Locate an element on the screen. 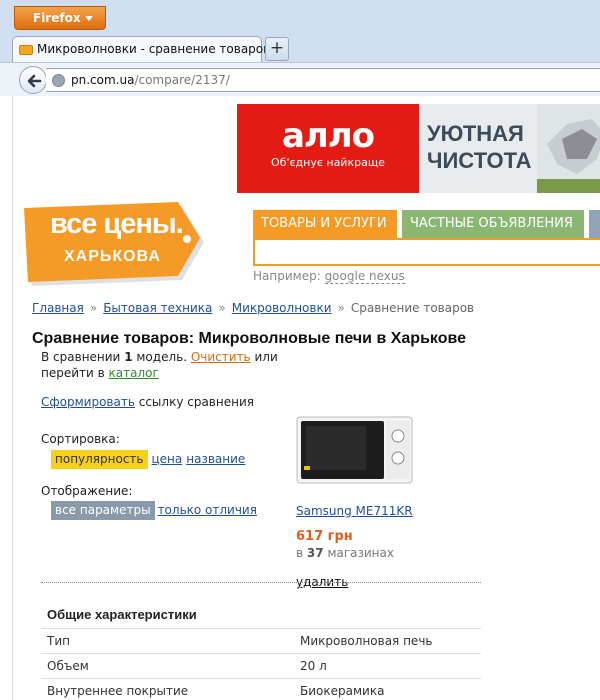  breadcrumb-home: Главная is located at coordinates (58, 308).